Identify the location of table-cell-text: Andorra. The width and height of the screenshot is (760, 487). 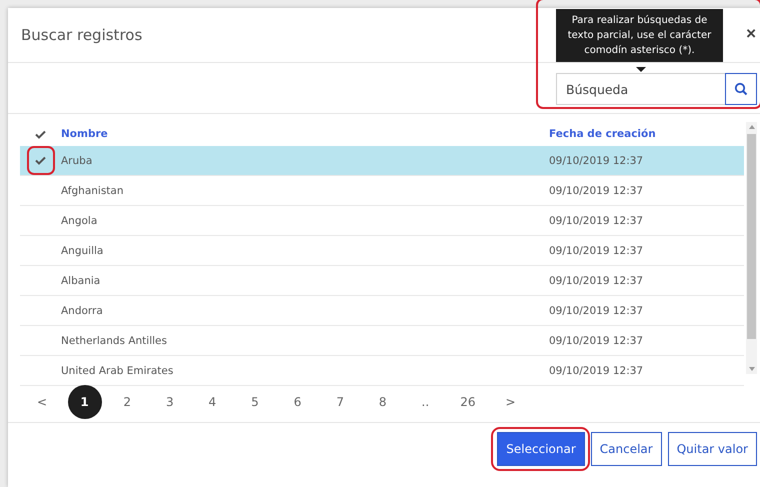
(82, 310).